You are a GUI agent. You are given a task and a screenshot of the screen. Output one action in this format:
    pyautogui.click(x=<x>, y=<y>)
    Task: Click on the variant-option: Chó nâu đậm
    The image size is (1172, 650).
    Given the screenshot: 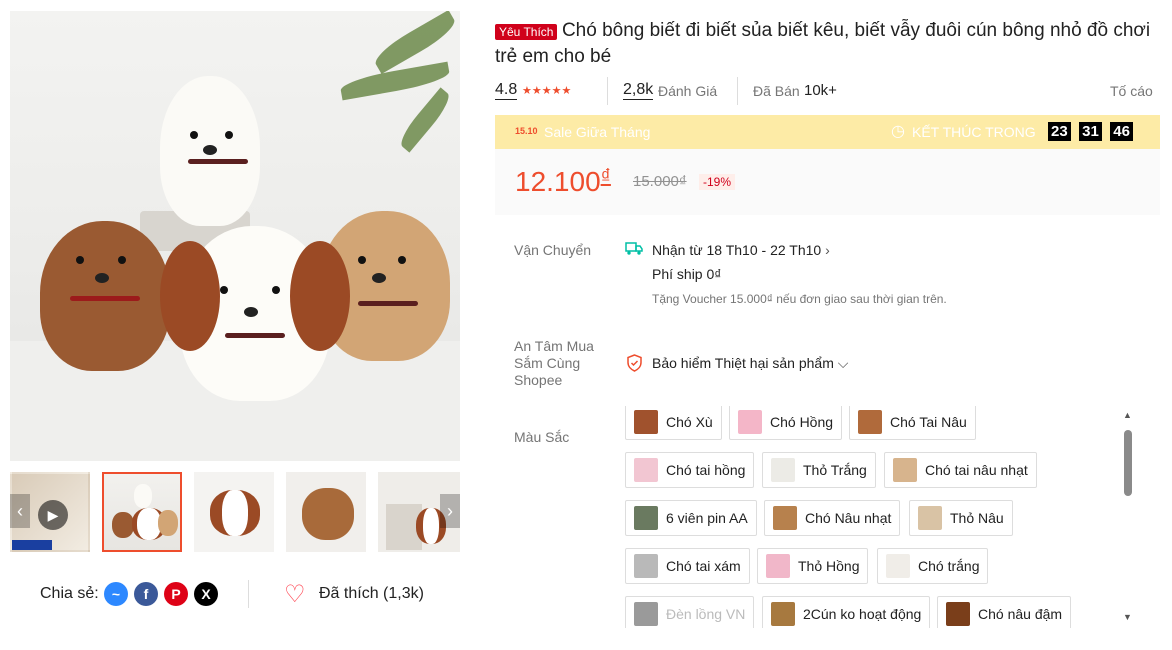 What is the action you would take?
    pyautogui.click(x=1004, y=612)
    